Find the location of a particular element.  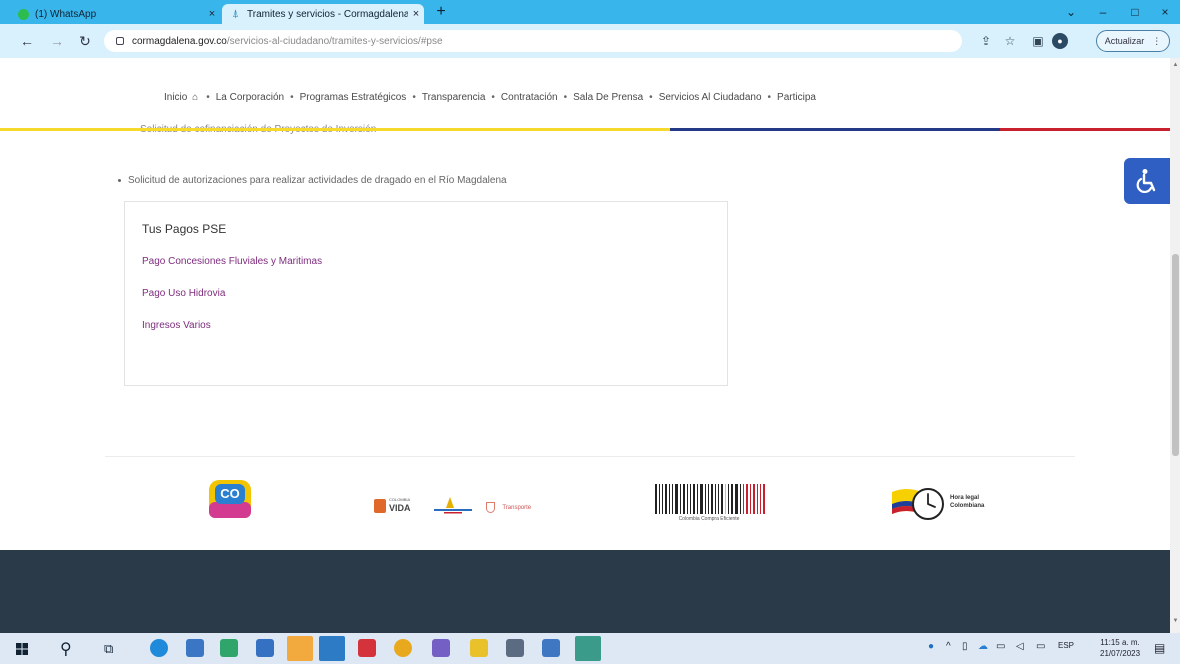

page-scrollbar: ▲ ▼ is located at coordinates (1175, 345).